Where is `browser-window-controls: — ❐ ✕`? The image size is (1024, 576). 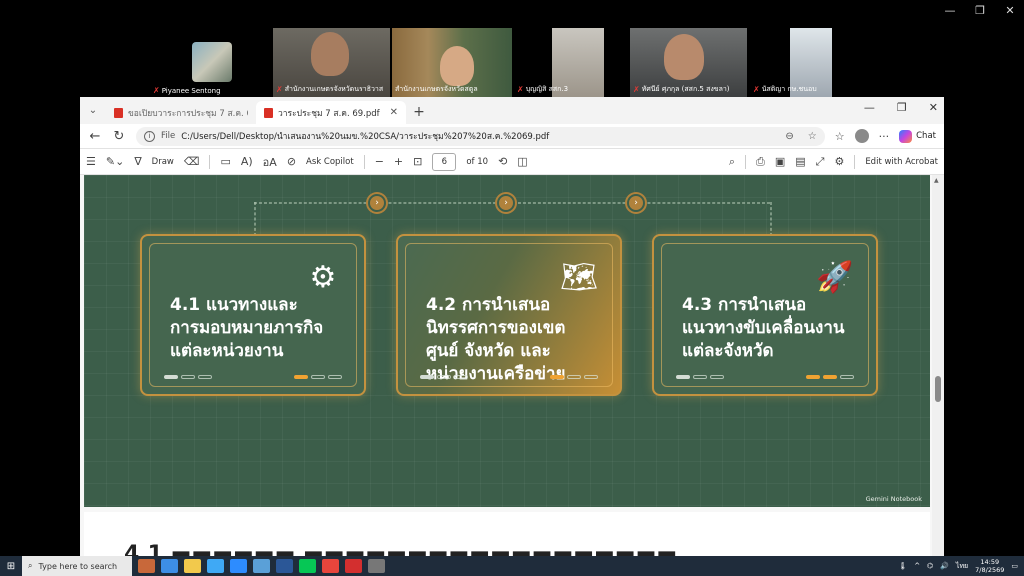
browser-window-controls: — ❐ ✕ is located at coordinates (901, 107).